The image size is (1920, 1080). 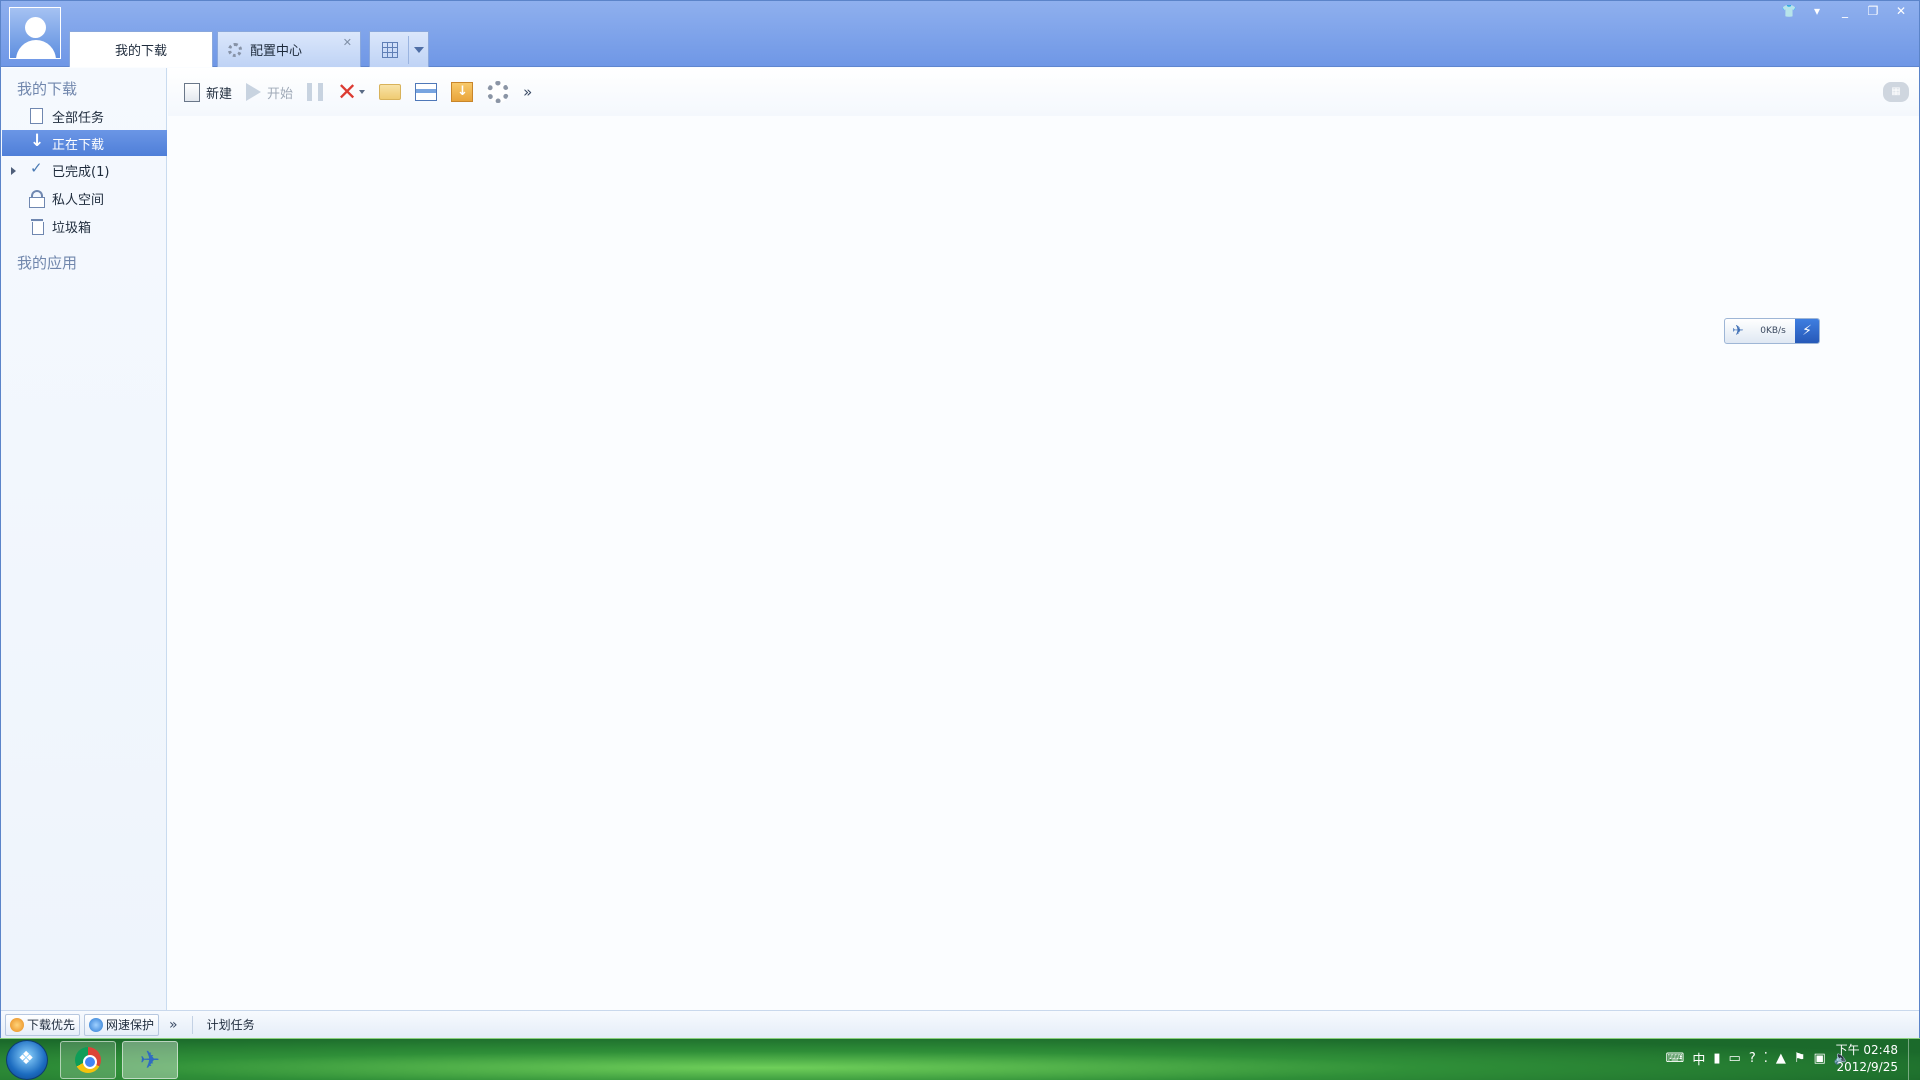 What do you see at coordinates (1781, 1058) in the screenshot?
I see `show-hidden-icons-icon: ▲` at bounding box center [1781, 1058].